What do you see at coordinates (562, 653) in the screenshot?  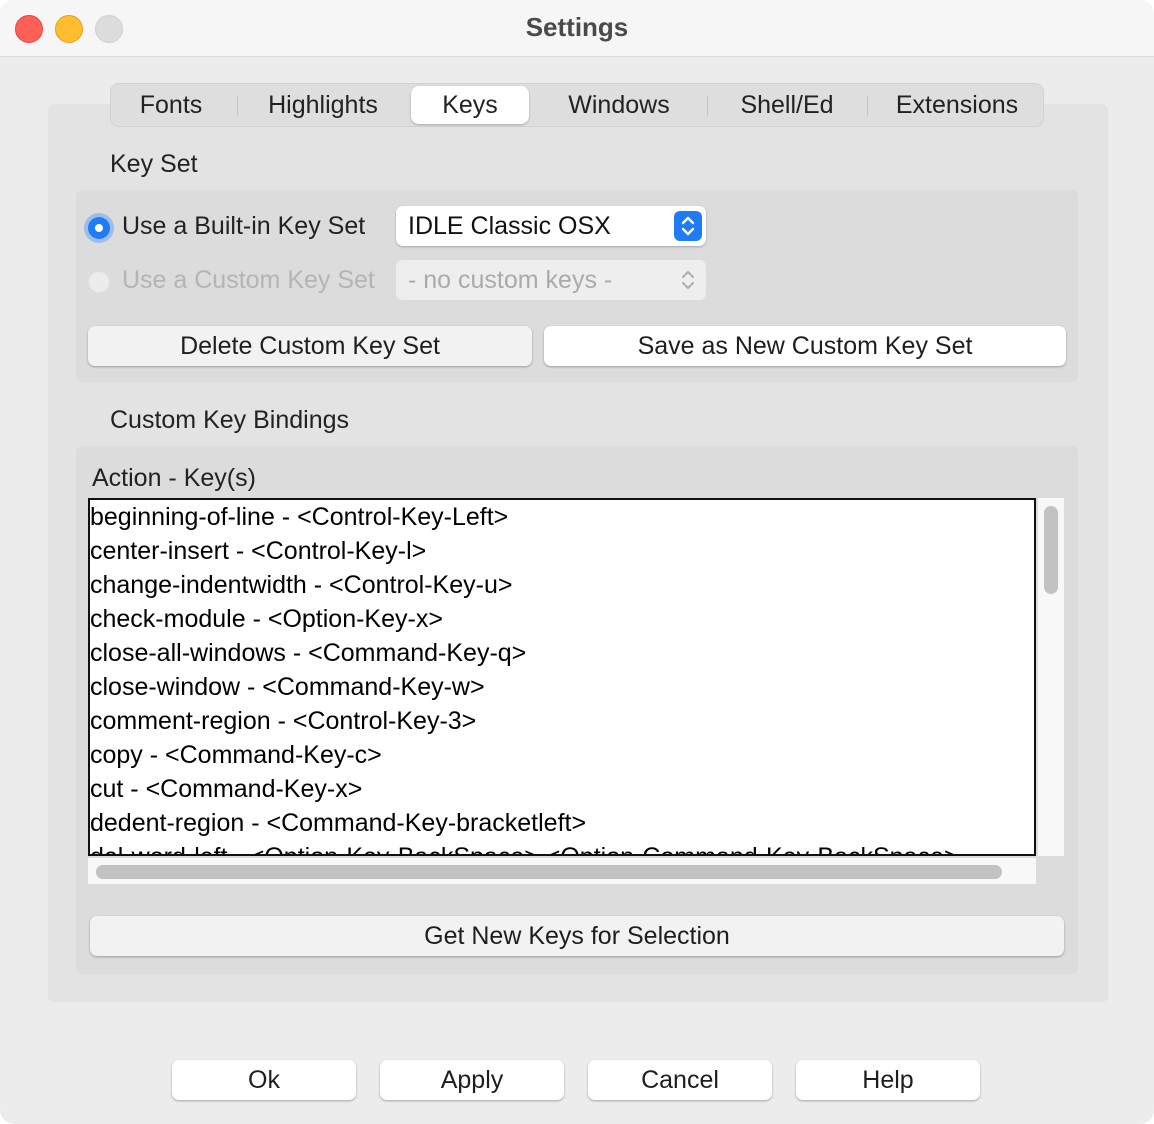 I see `list-item: close-all-windows - <Command-Key-q>` at bounding box center [562, 653].